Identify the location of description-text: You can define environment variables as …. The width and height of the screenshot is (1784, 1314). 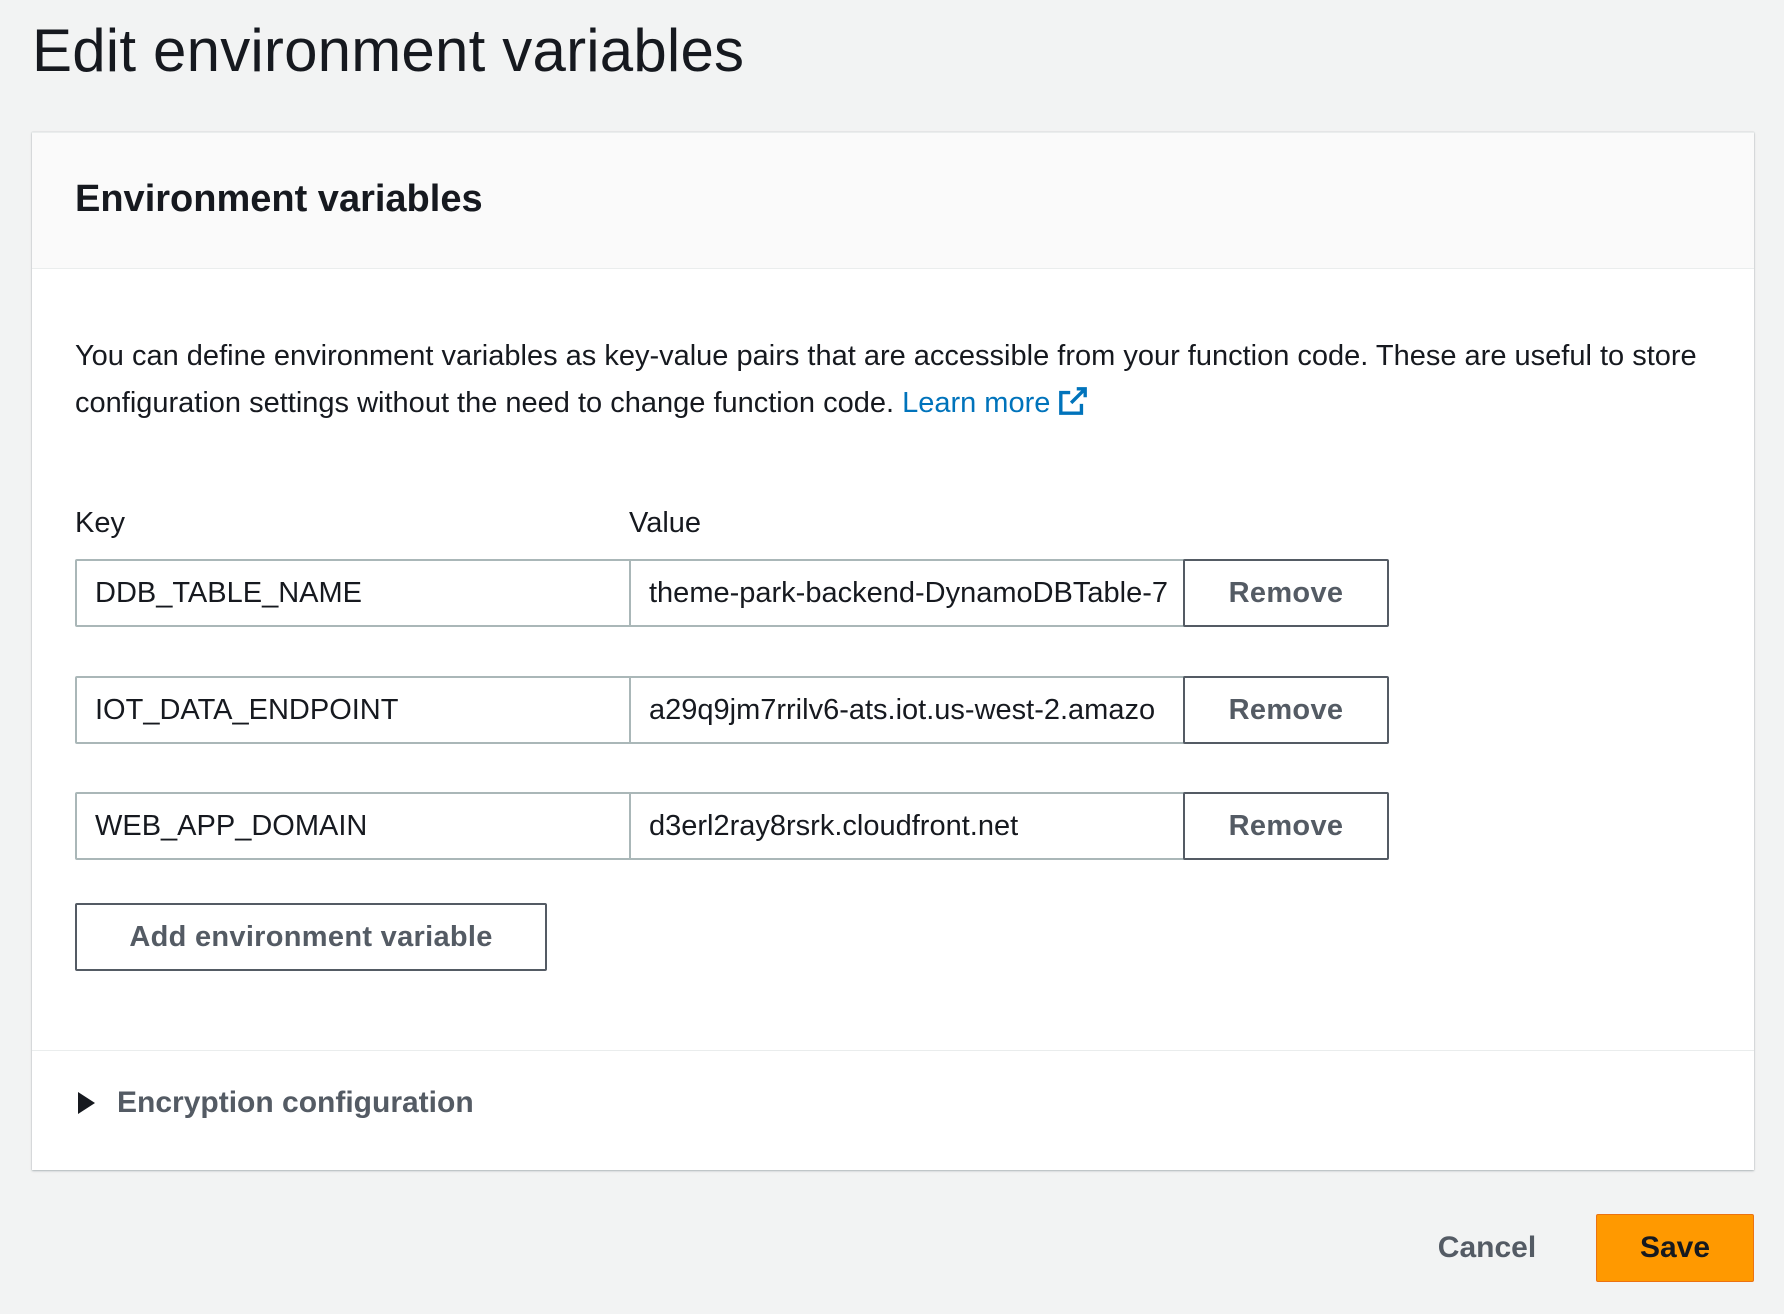
(886, 379).